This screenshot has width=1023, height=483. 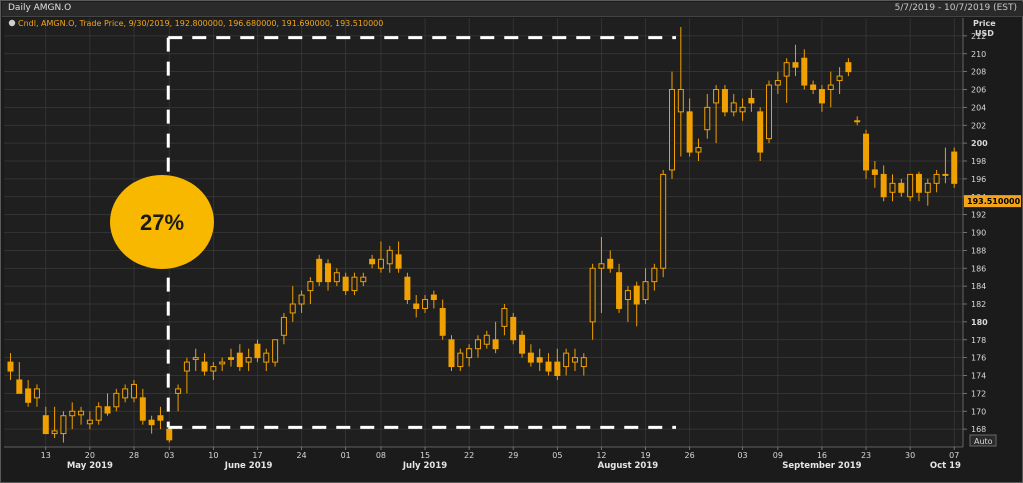 What do you see at coordinates (513, 455) in the screenshot?
I see `x-tick-label: 29` at bounding box center [513, 455].